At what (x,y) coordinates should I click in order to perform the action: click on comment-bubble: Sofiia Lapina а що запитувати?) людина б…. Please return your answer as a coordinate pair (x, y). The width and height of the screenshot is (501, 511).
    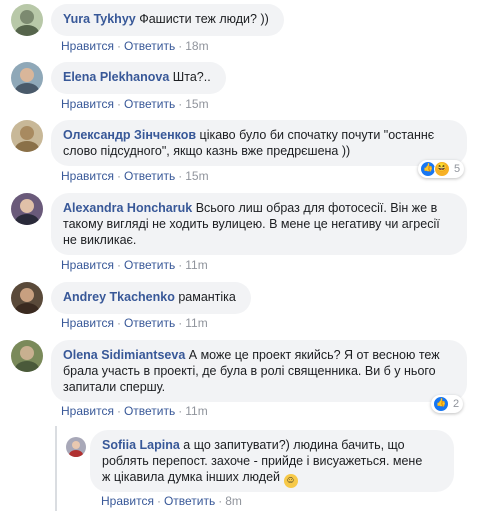
    Looking at the image, I should click on (272, 461).